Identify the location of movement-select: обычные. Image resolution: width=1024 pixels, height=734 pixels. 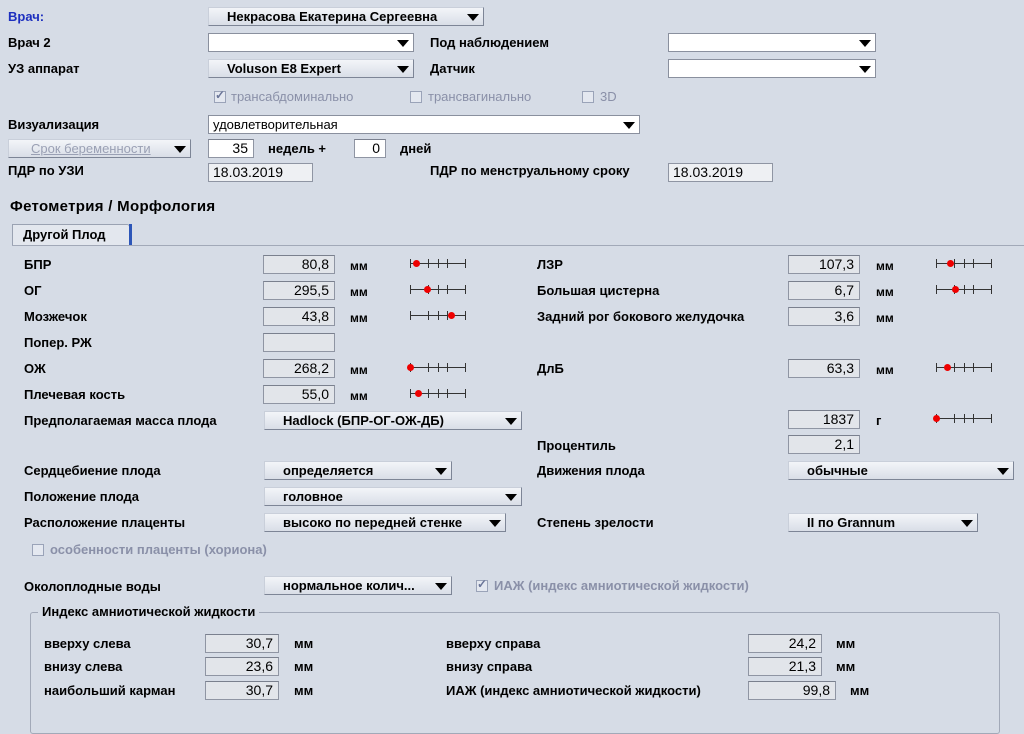
(901, 470).